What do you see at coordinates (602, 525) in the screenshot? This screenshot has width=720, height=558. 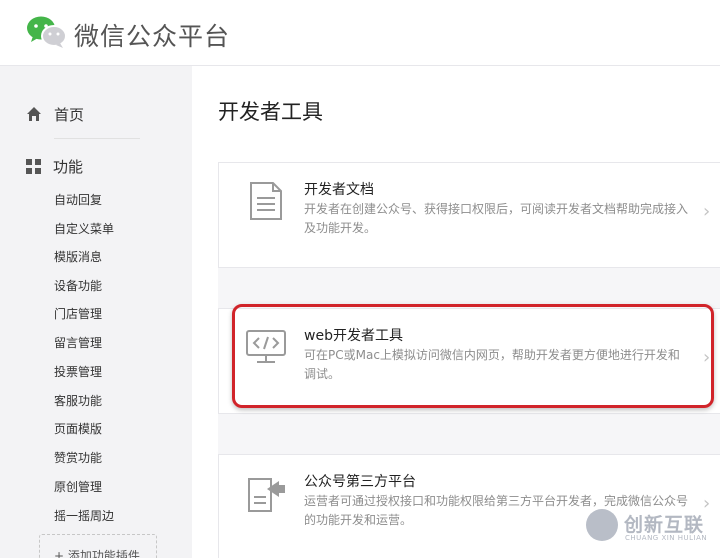 I see `watermark-logo-icon` at bounding box center [602, 525].